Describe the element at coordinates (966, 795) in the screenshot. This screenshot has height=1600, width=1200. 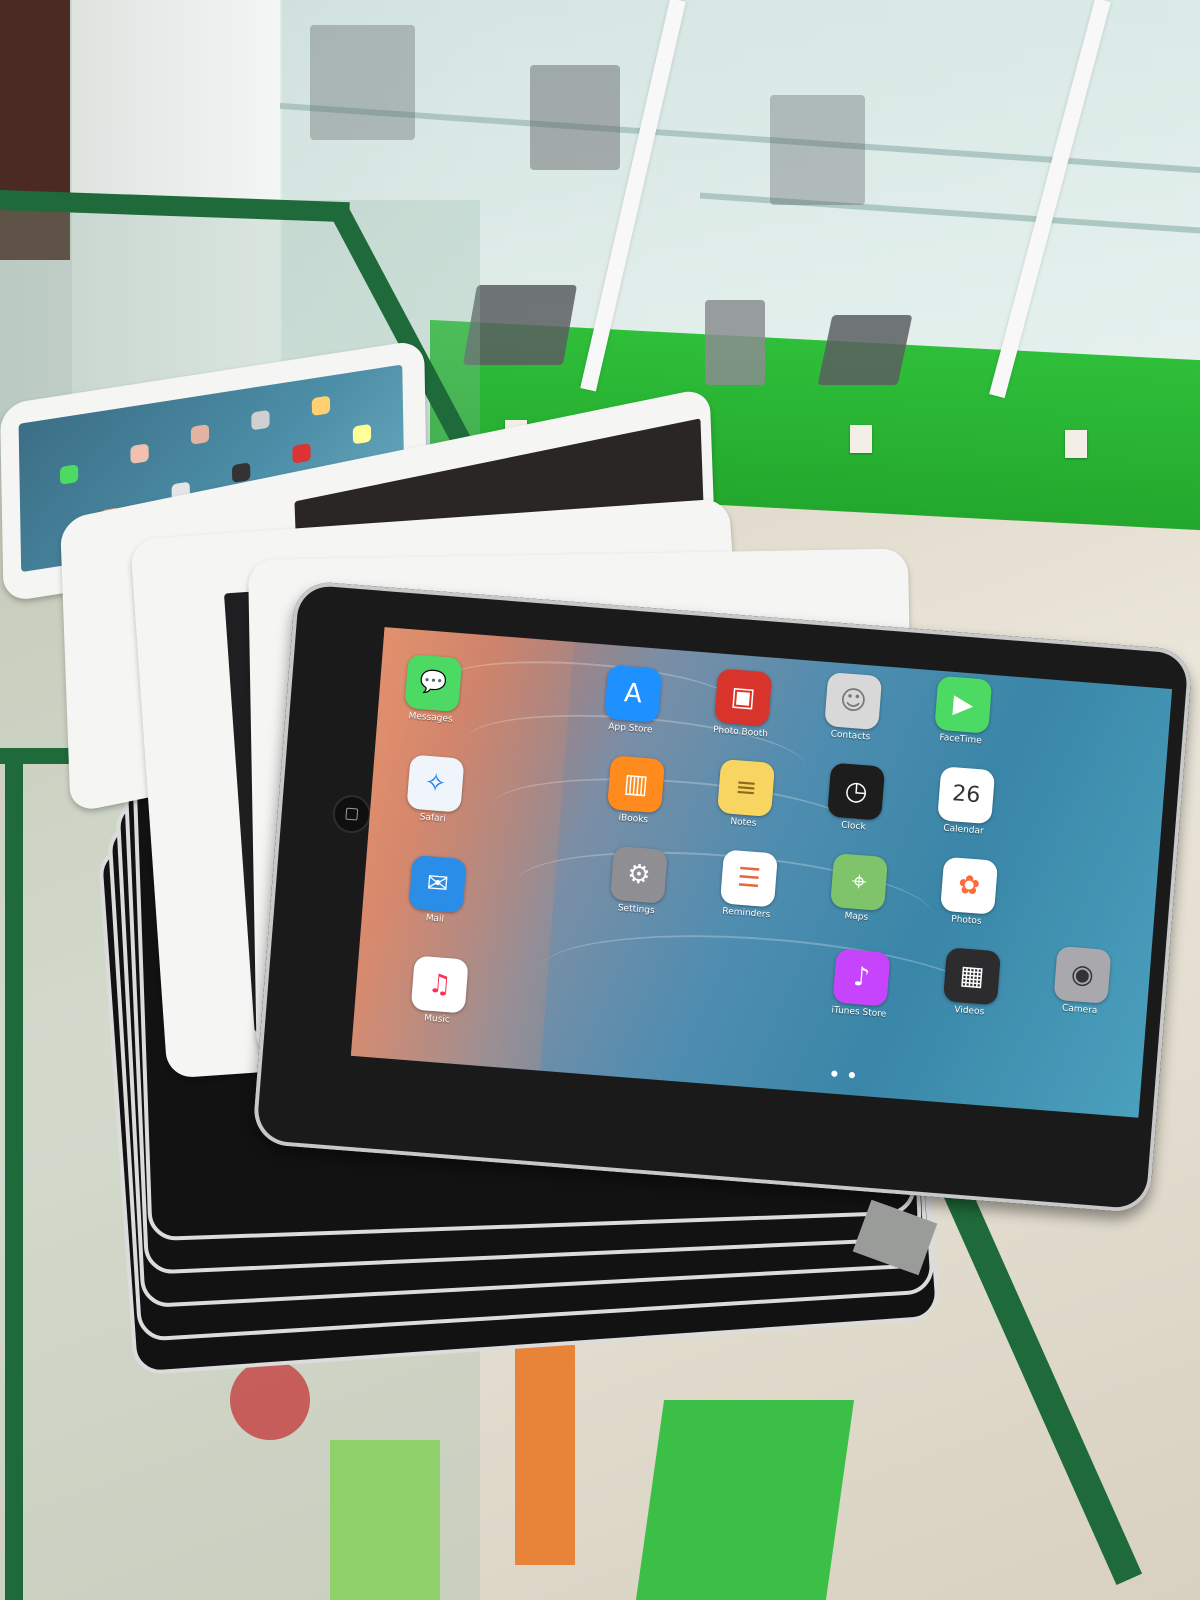
I see `calendar-icon: 26` at that location.